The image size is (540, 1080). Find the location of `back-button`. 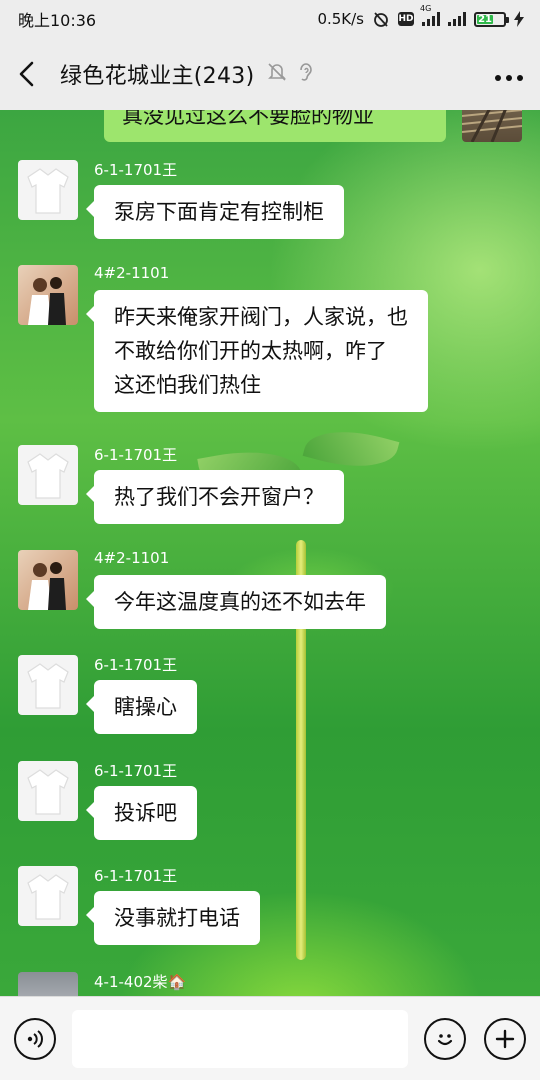

back-button is located at coordinates (30, 74).